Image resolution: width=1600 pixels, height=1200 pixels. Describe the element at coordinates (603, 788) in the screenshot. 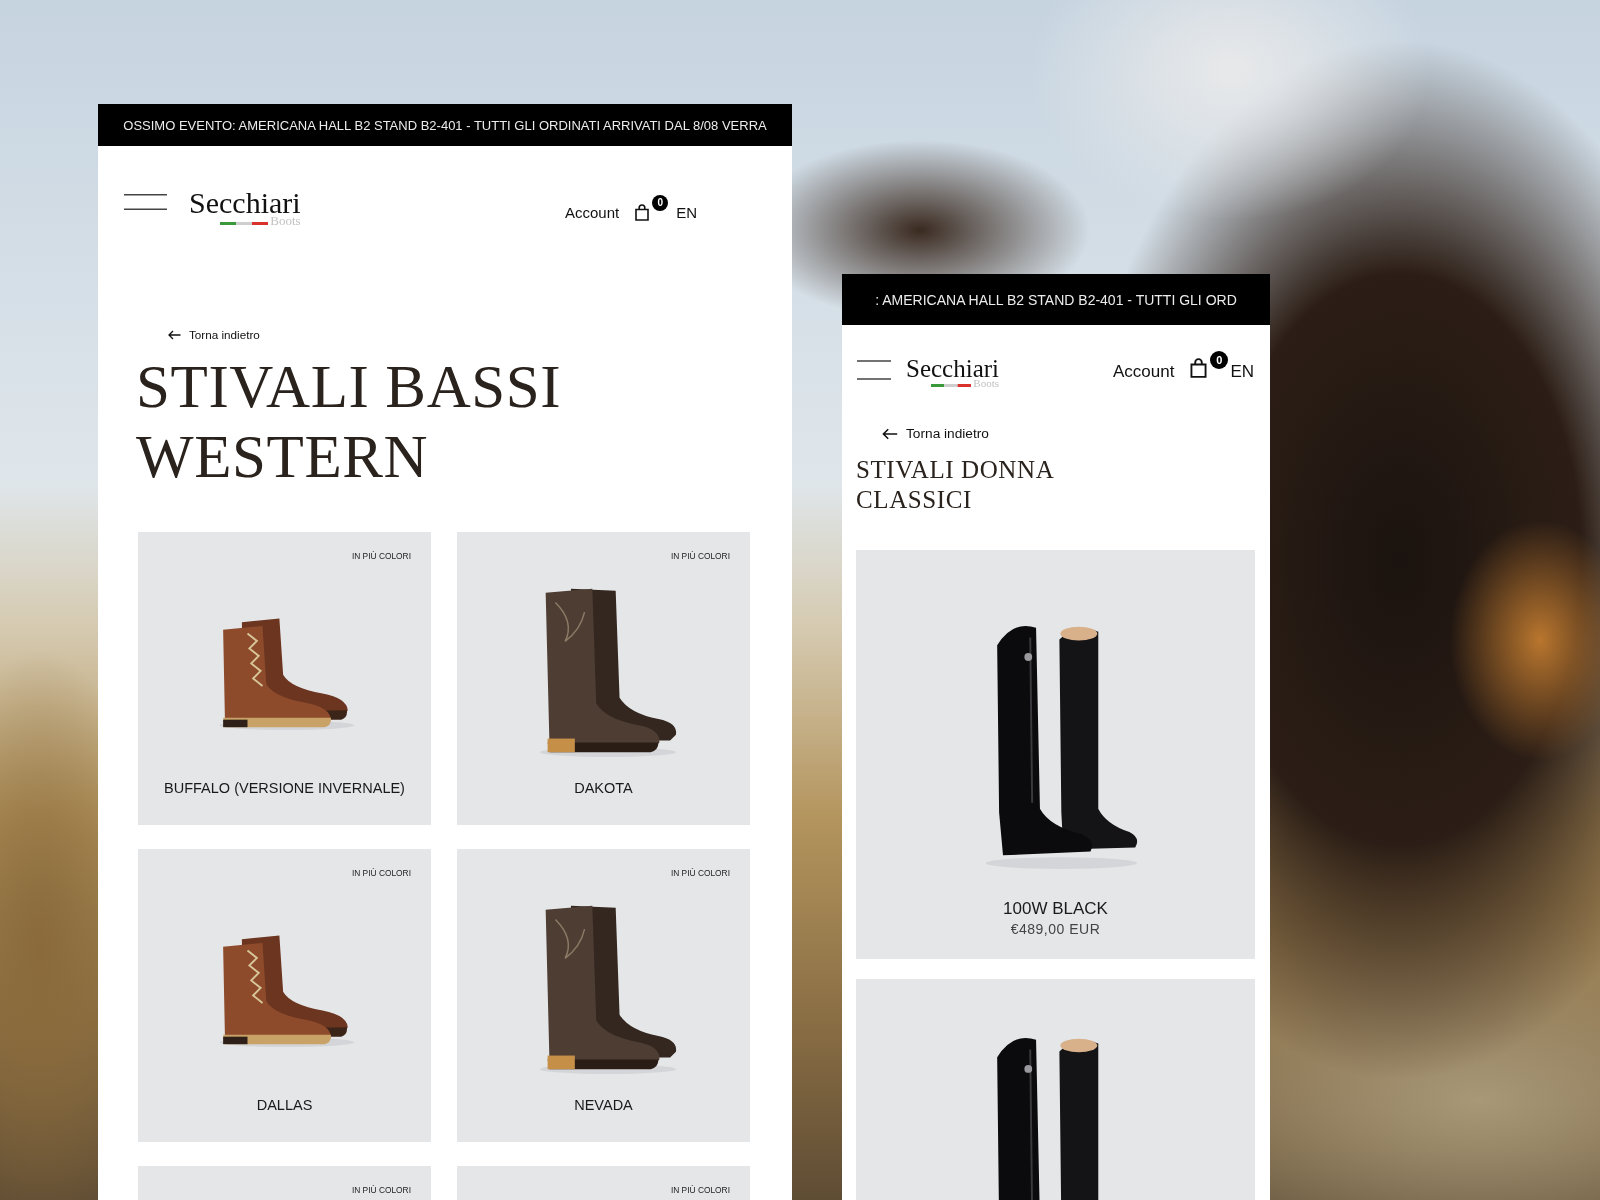

I see `product-name: DAKOTA` at that location.